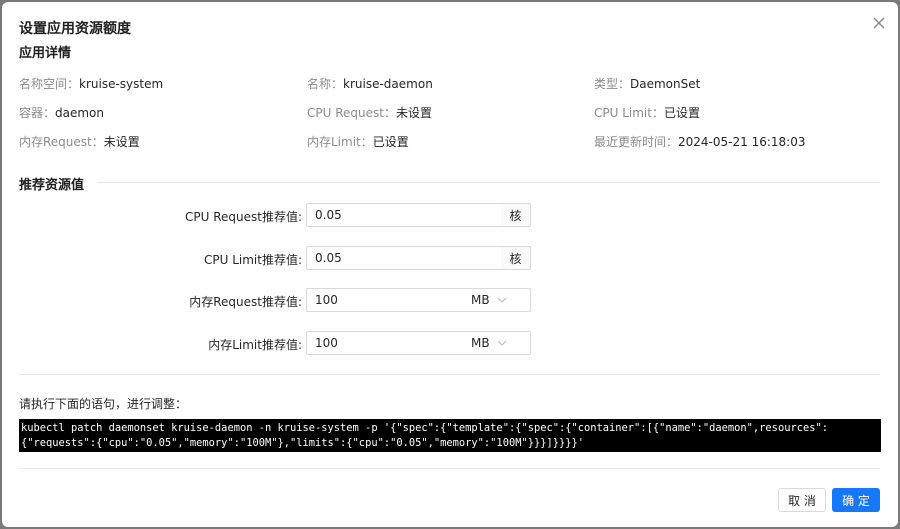 This screenshot has width=900, height=529. I want to click on mem-request-info: 内存Request：未设置, so click(79, 141).